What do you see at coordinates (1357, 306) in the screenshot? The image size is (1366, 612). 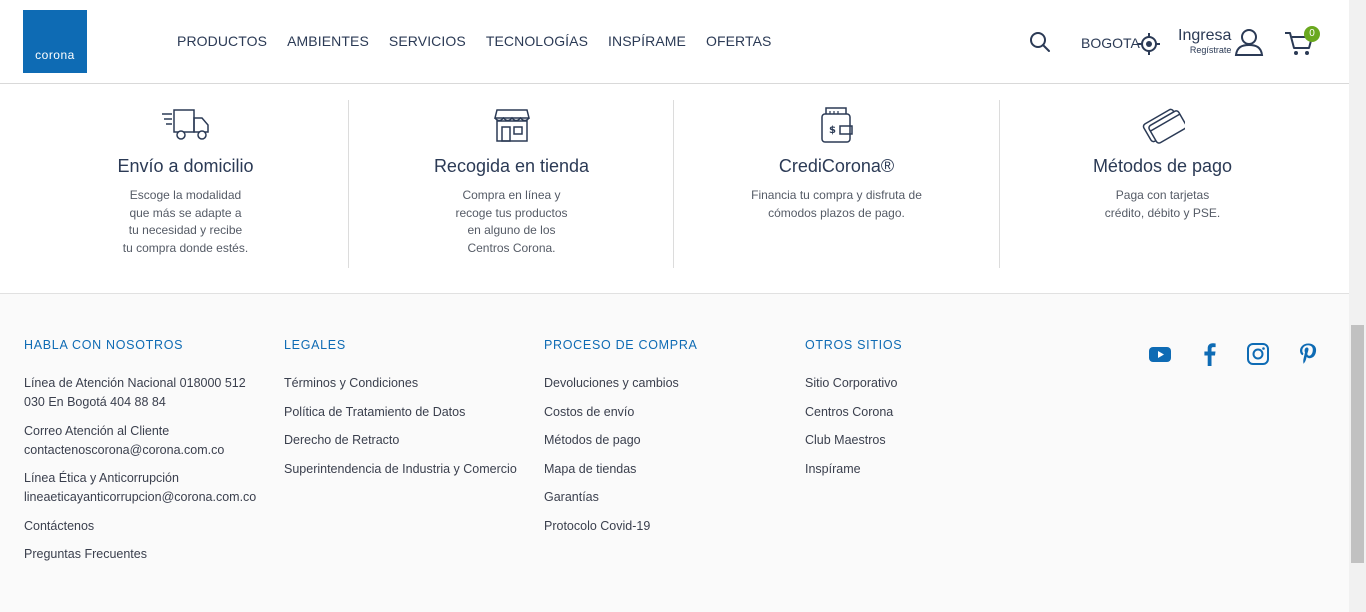 I see `page-scrollbar` at bounding box center [1357, 306].